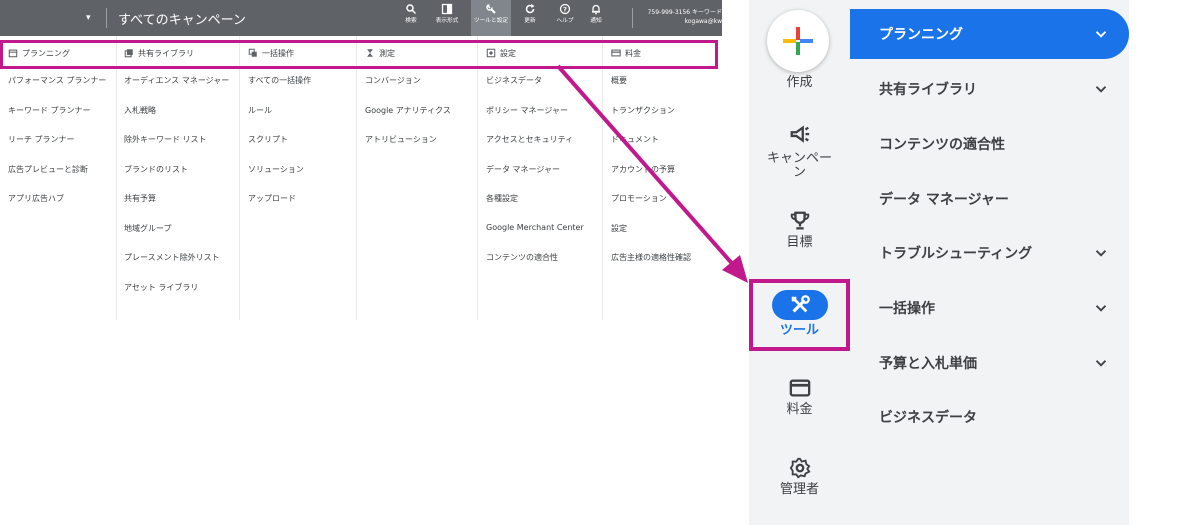 The height and width of the screenshot is (525, 1200). I want to click on menu-link: パフォーマンス プランナー, so click(57, 90).